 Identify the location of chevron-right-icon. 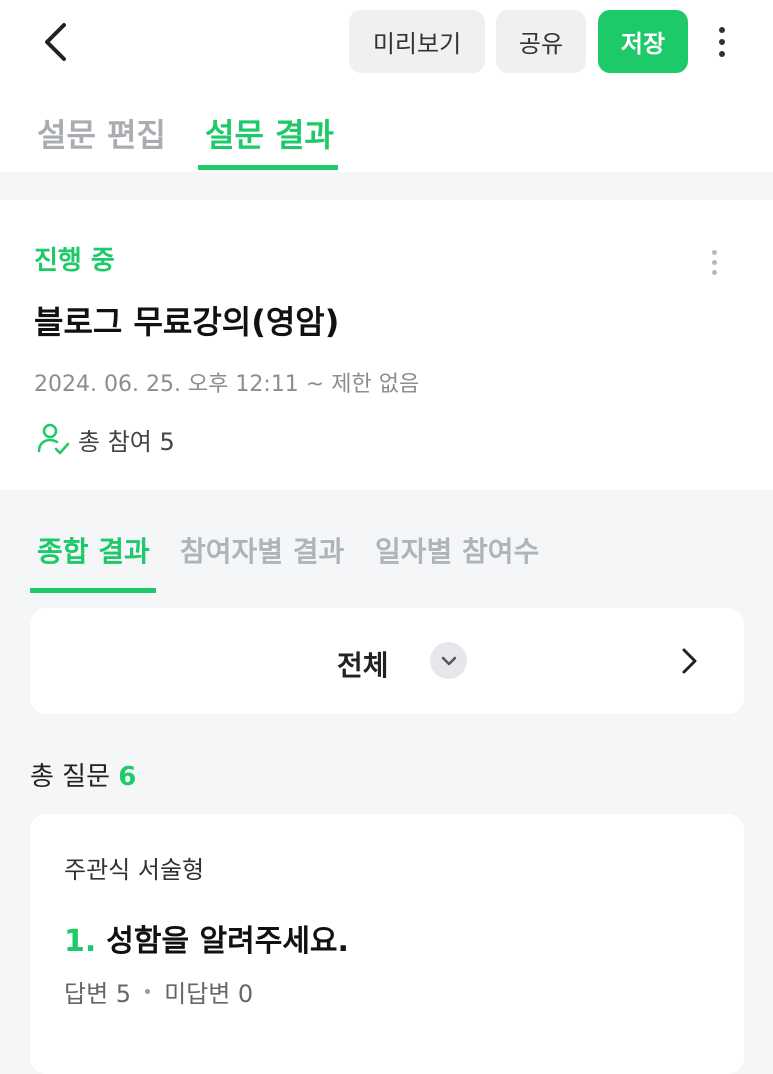
(689, 661).